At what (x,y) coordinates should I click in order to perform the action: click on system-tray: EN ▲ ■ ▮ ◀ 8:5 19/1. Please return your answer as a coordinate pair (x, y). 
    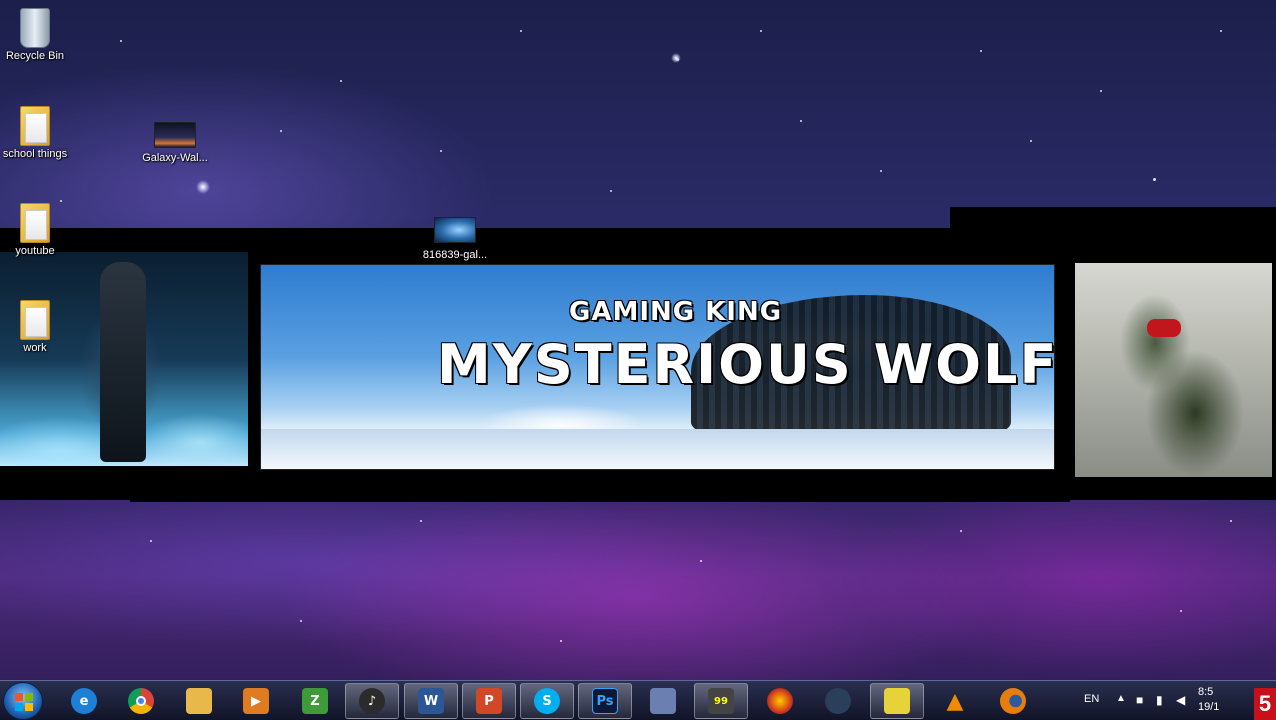
    Looking at the image, I should click on (1168, 700).